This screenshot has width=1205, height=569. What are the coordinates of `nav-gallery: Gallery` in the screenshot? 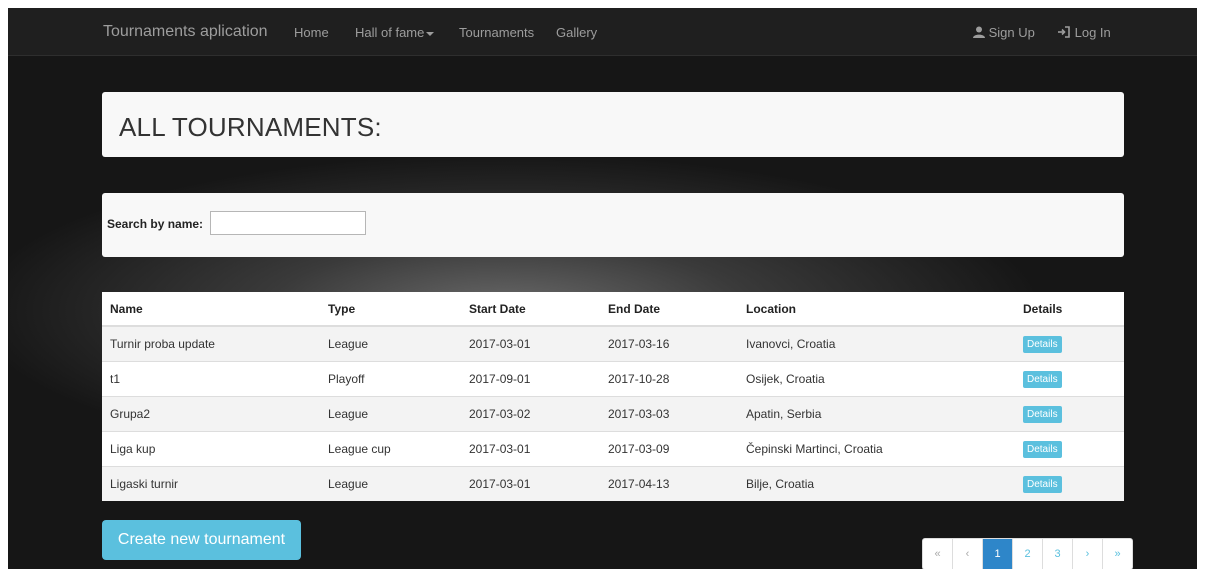 It's located at (576, 32).